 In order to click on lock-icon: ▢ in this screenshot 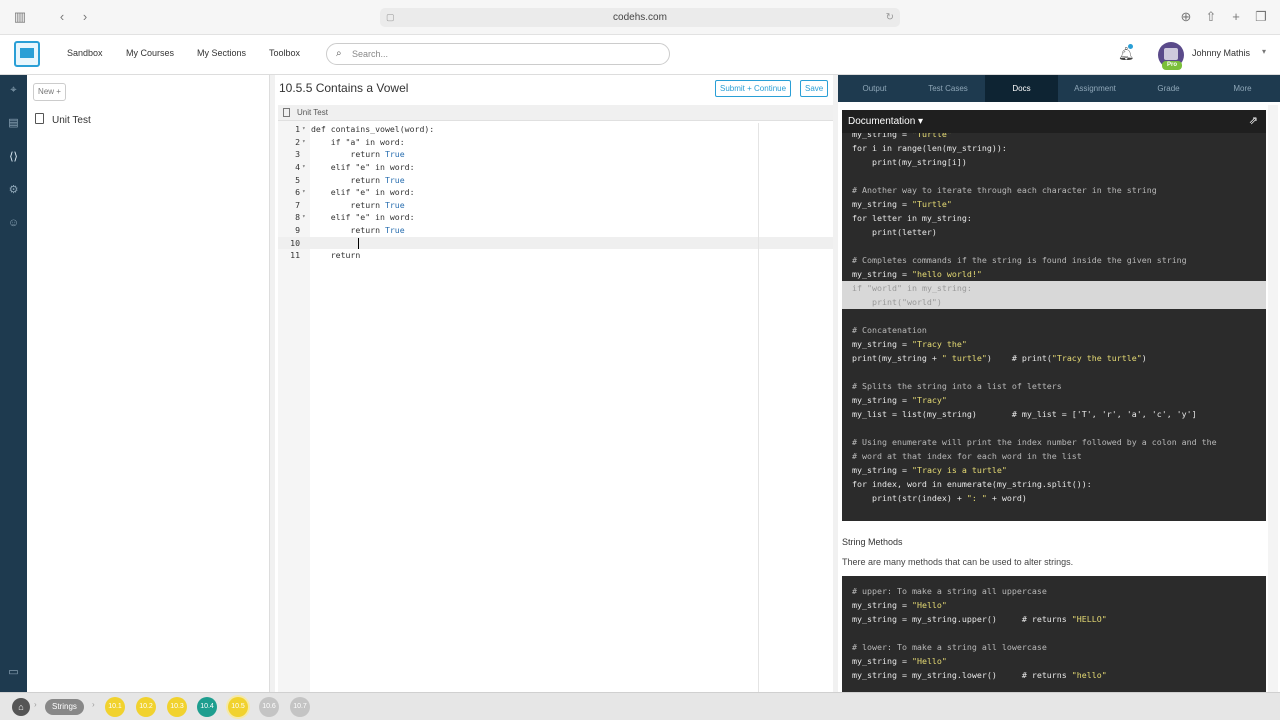, I will do `click(390, 17)`.